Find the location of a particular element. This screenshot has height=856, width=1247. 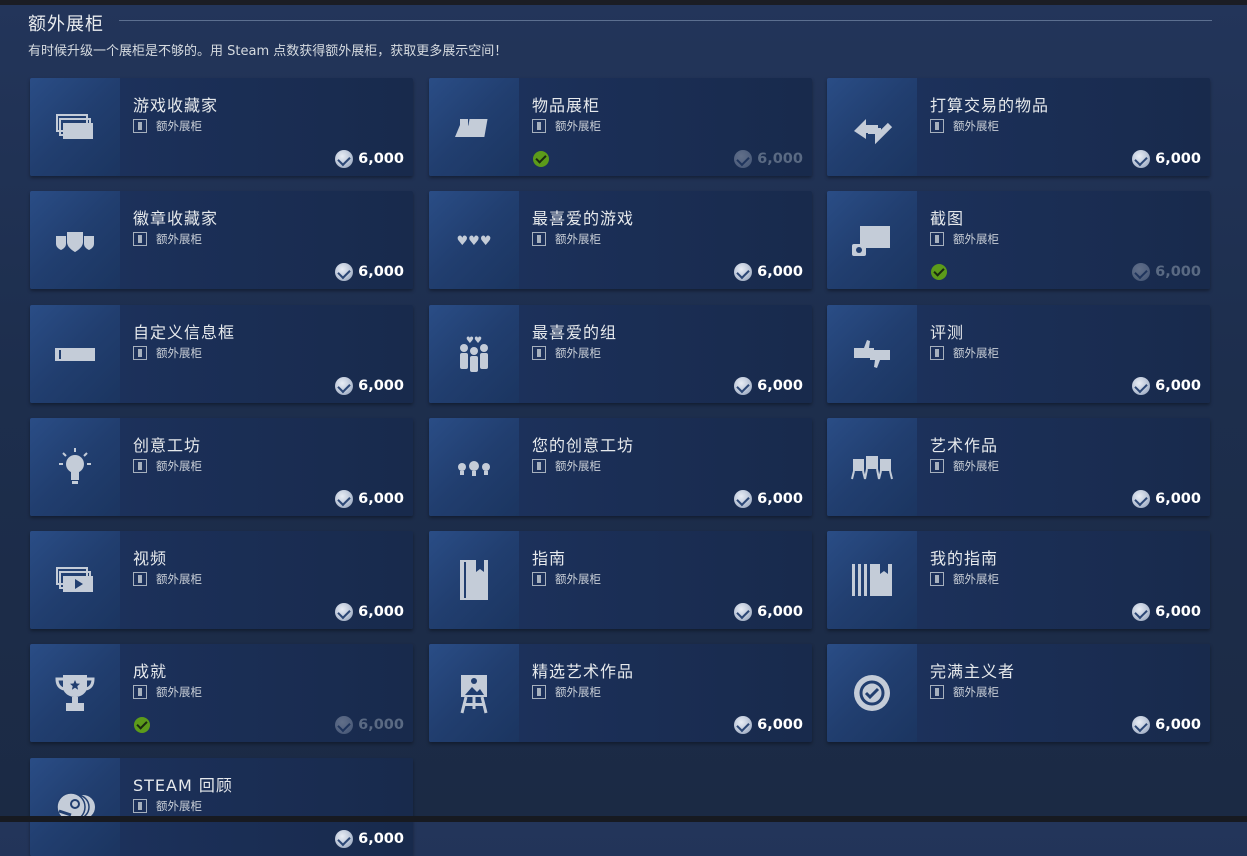

game-collection-icon is located at coordinates (75, 127).